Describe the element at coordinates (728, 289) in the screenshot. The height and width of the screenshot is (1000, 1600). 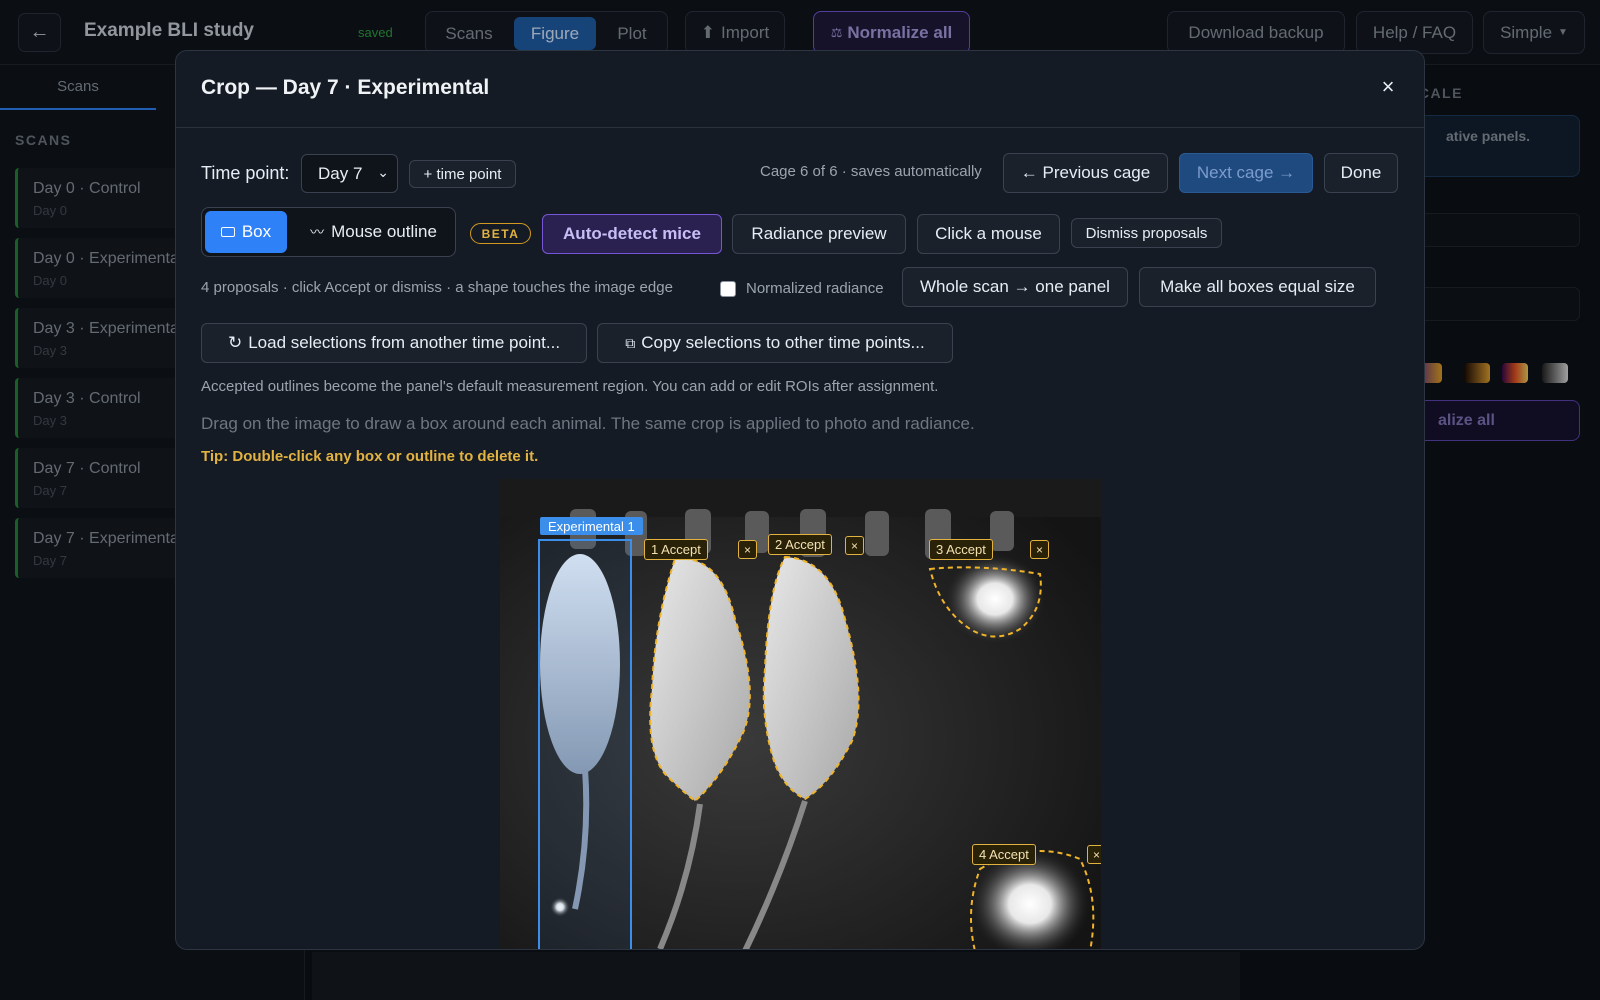
I see `normalized-radiance-checkbox` at that location.